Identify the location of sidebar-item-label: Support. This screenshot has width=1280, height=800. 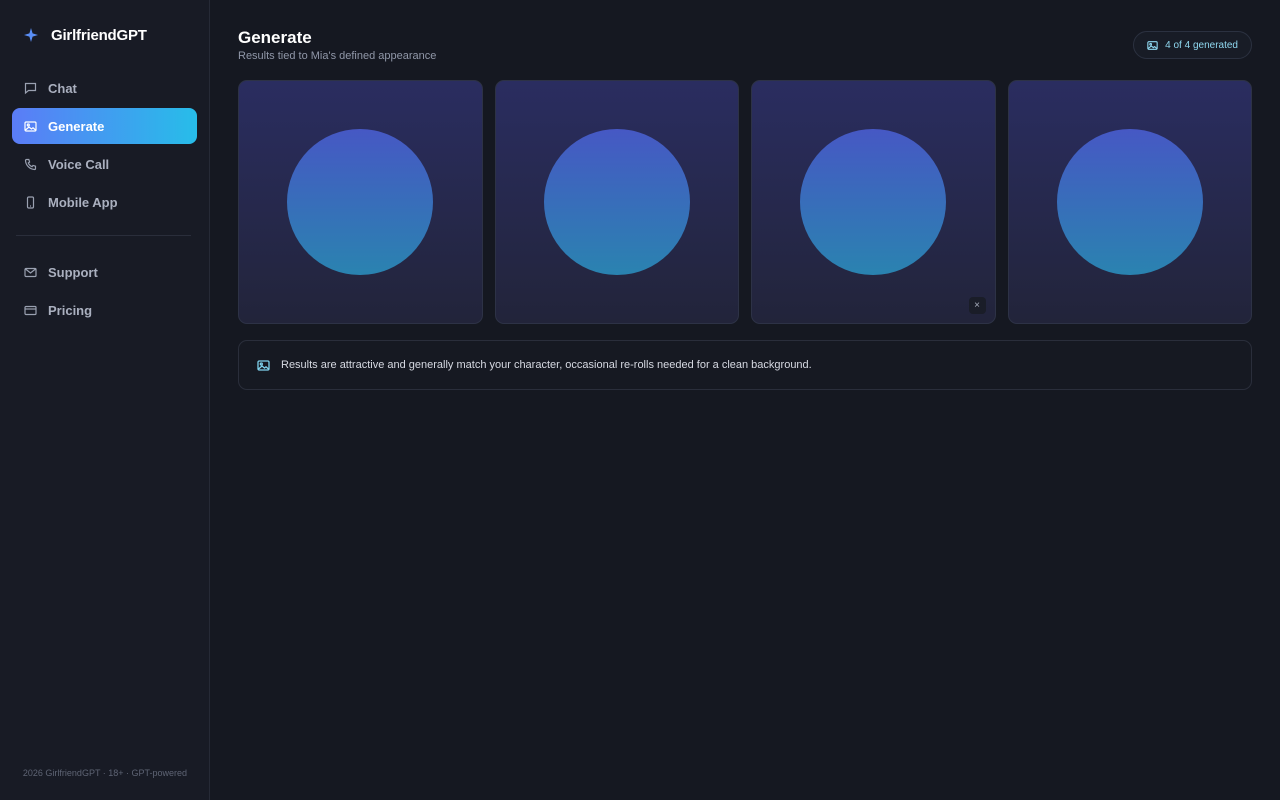
(73, 272).